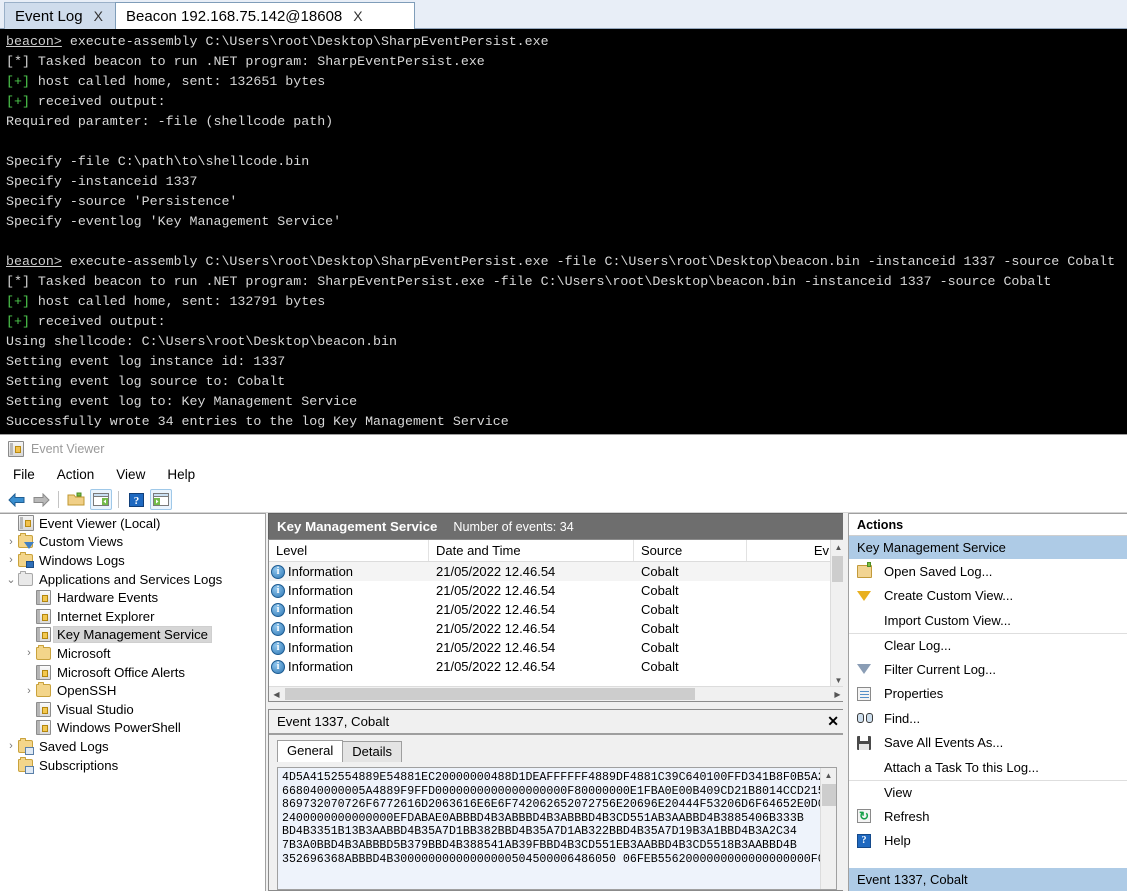 The image size is (1127, 891). Describe the element at coordinates (132, 579) in the screenshot. I see `tree-item-applications-and-services-logs: ⌄ Applications and Services Logs` at that location.